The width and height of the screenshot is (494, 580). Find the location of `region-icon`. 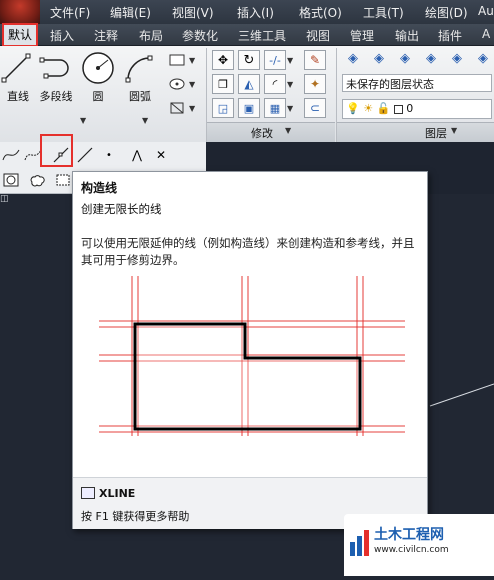

region-icon is located at coordinates (11, 180).